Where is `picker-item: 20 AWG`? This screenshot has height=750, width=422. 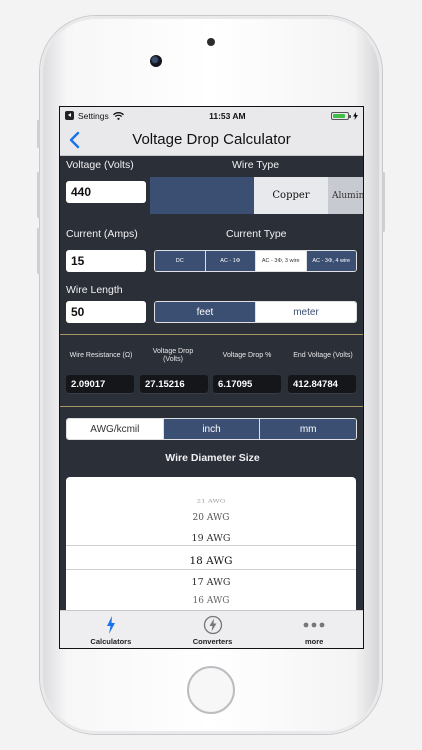 picker-item: 20 AWG is located at coordinates (211, 518).